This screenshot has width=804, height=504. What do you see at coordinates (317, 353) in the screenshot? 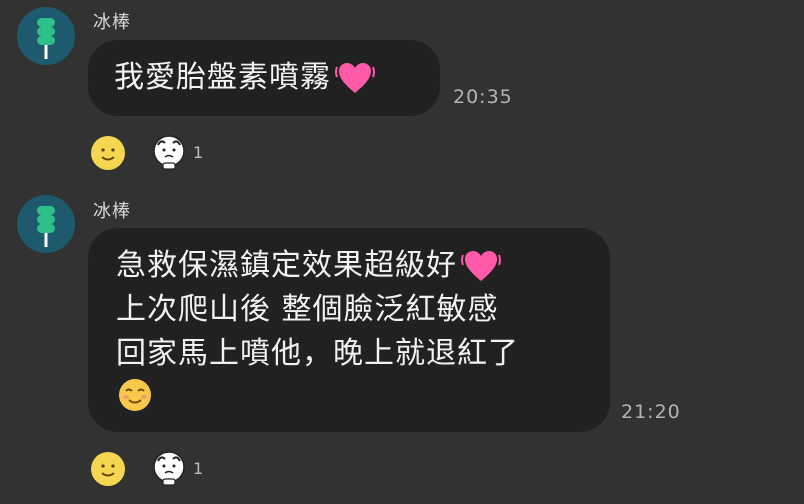
I see `message-text: 回家馬上噴他，晚上就退紅了` at bounding box center [317, 353].